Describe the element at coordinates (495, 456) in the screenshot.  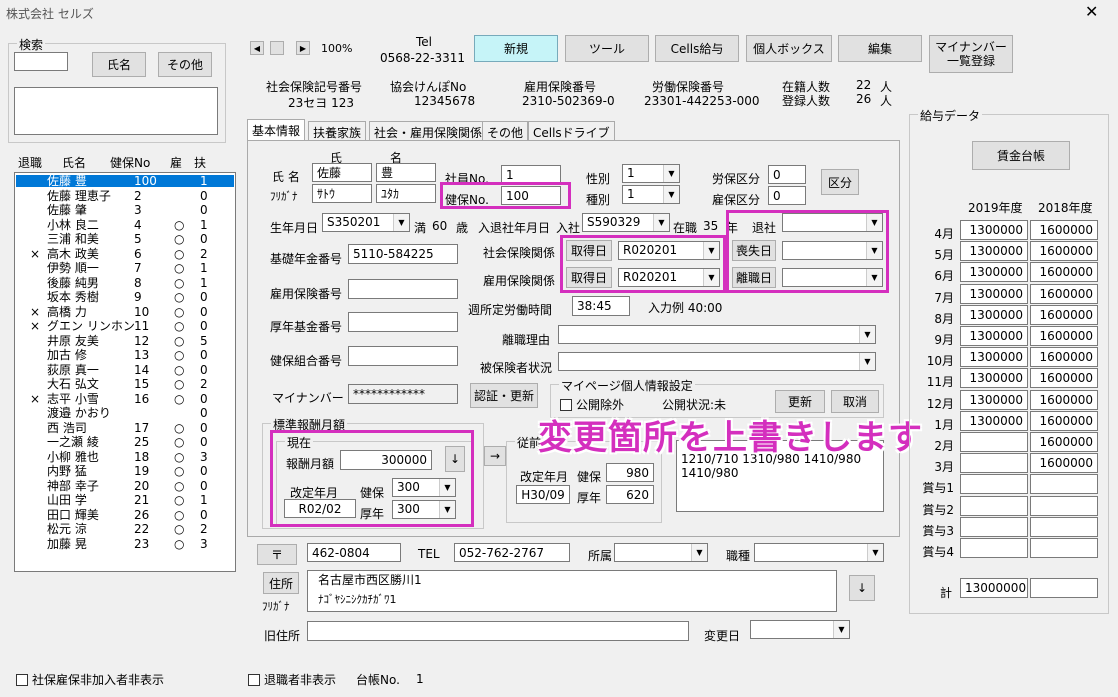
I see `arrow-right-icon: →` at that location.